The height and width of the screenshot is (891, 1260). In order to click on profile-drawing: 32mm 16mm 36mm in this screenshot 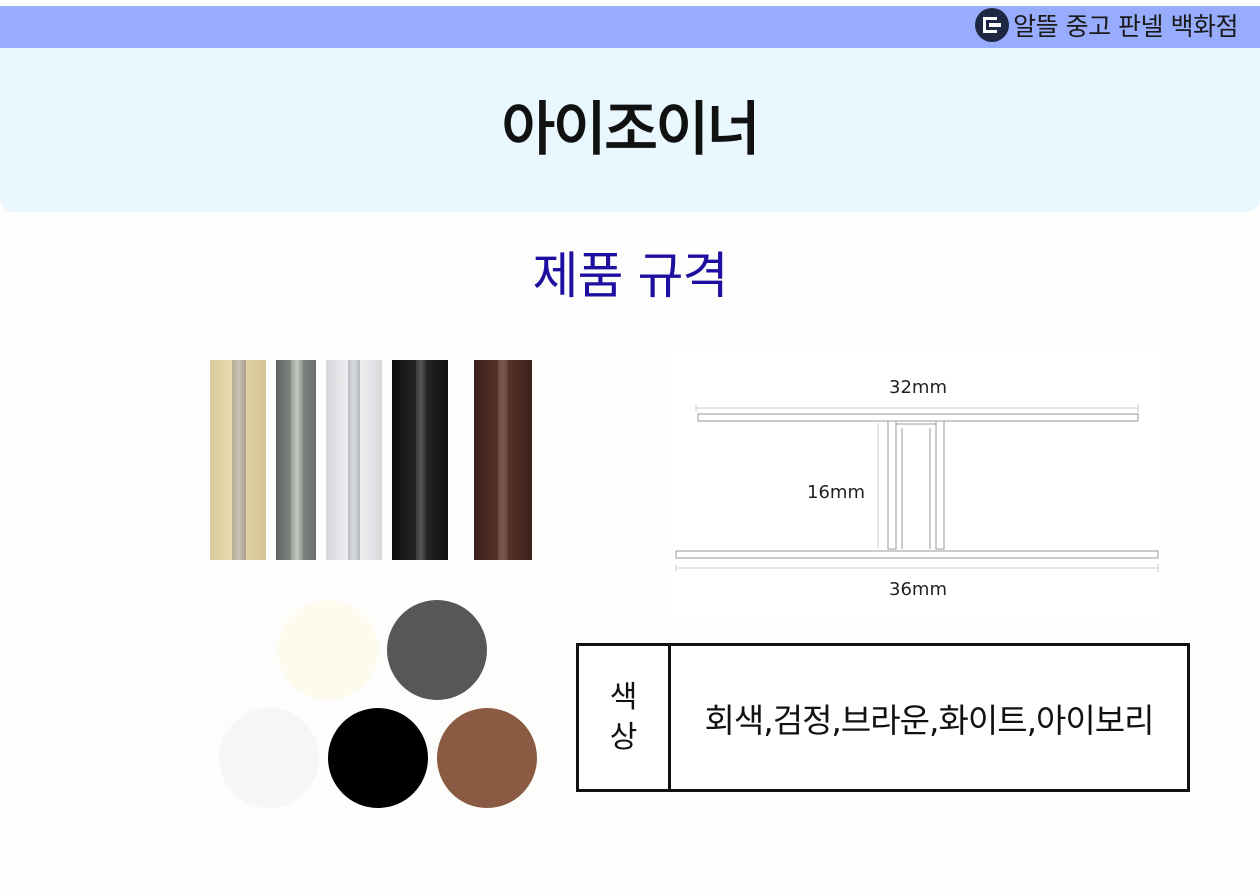, I will do `click(917, 488)`.